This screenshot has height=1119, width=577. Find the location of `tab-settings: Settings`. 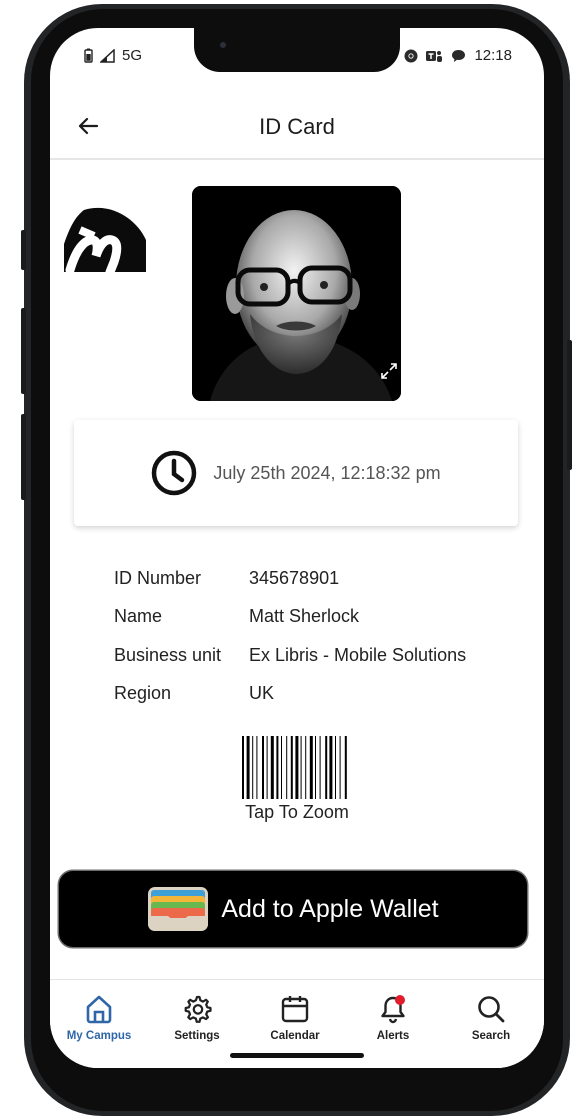

tab-settings: Settings is located at coordinates (197, 1018).